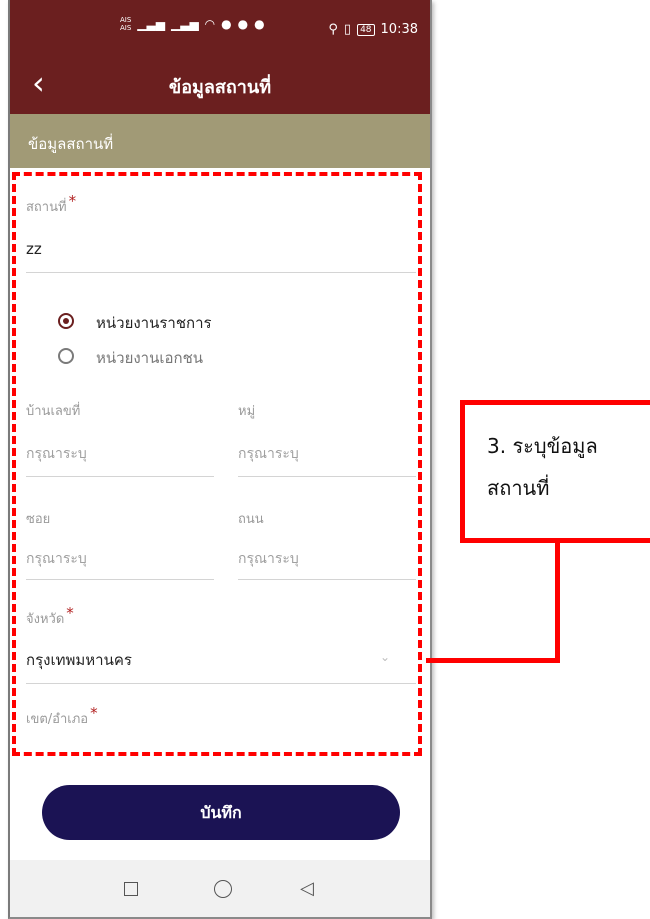  What do you see at coordinates (518, 488) in the screenshot?
I see `annotation-line-2: สถานที่` at bounding box center [518, 488].